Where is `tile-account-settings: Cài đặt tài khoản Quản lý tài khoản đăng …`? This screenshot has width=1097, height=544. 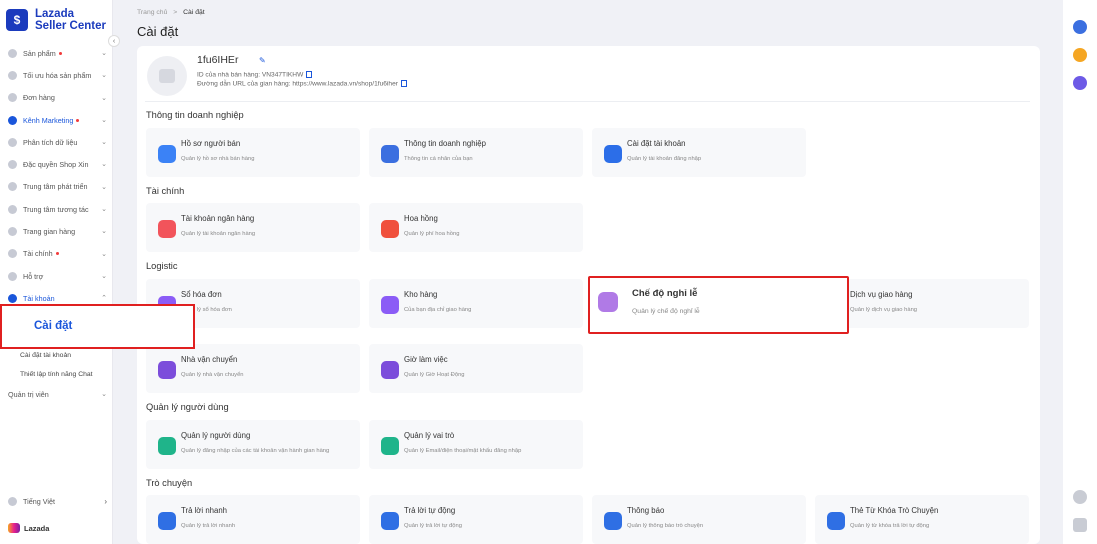 tile-account-settings: Cài đặt tài khoản Quản lý tài khoản đăng … is located at coordinates (699, 152).